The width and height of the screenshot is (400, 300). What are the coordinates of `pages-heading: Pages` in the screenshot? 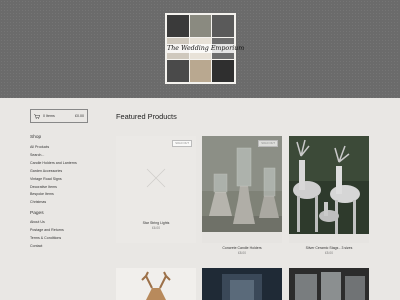 It's located at (37, 213).